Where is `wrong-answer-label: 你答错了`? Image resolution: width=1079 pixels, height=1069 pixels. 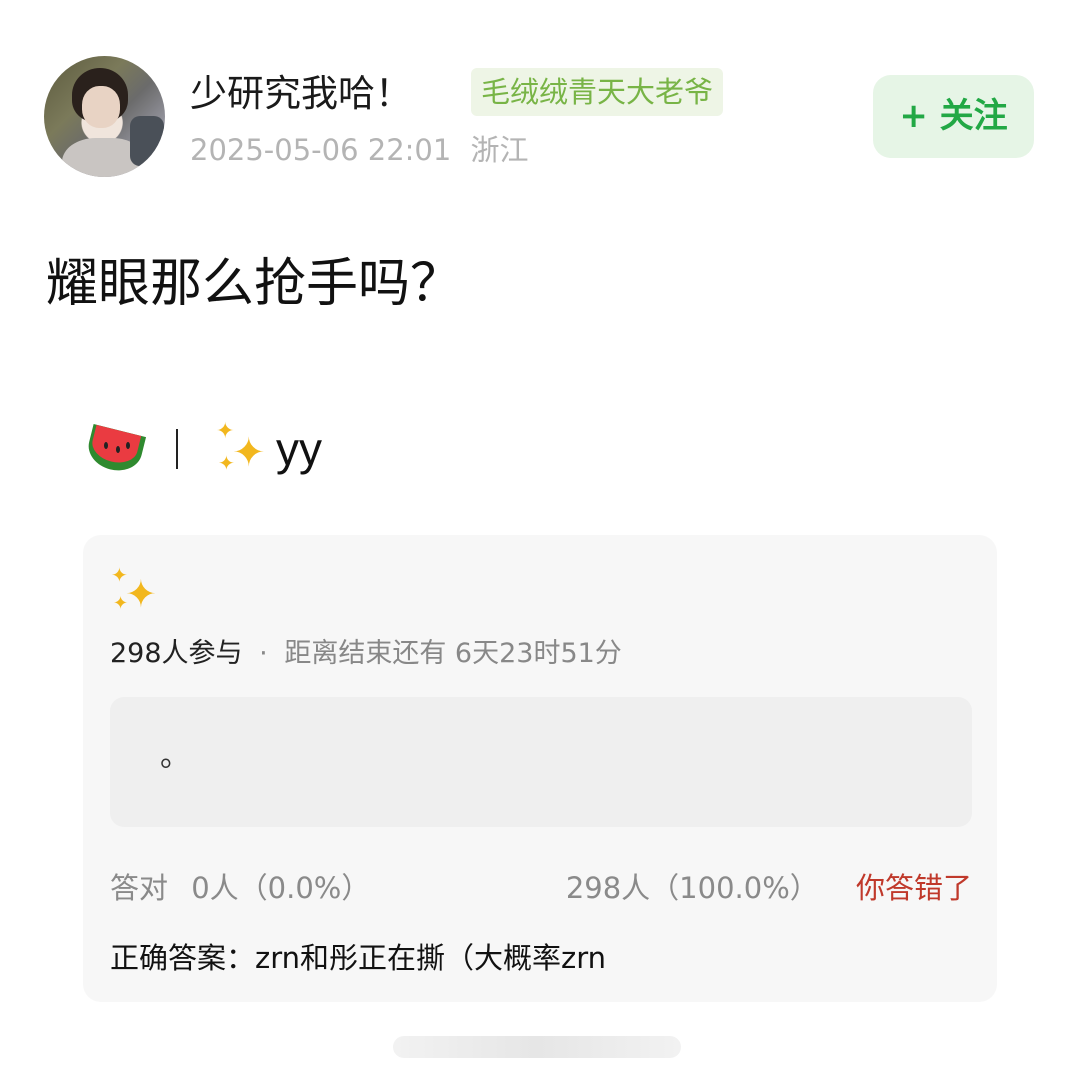 wrong-answer-label: 你答错了 is located at coordinates (913, 888).